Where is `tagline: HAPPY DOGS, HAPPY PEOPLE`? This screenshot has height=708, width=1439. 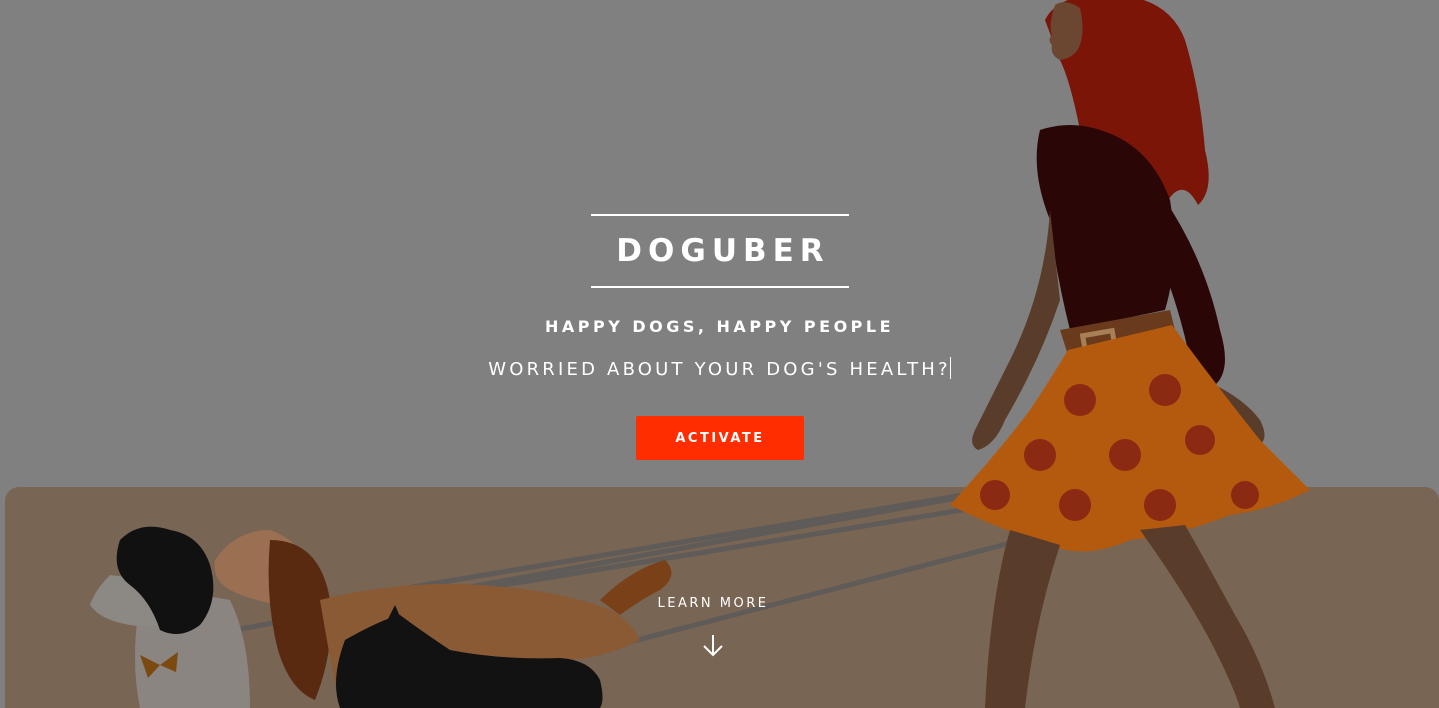 tagline: HAPPY DOGS, HAPPY PEOPLE is located at coordinates (719, 326).